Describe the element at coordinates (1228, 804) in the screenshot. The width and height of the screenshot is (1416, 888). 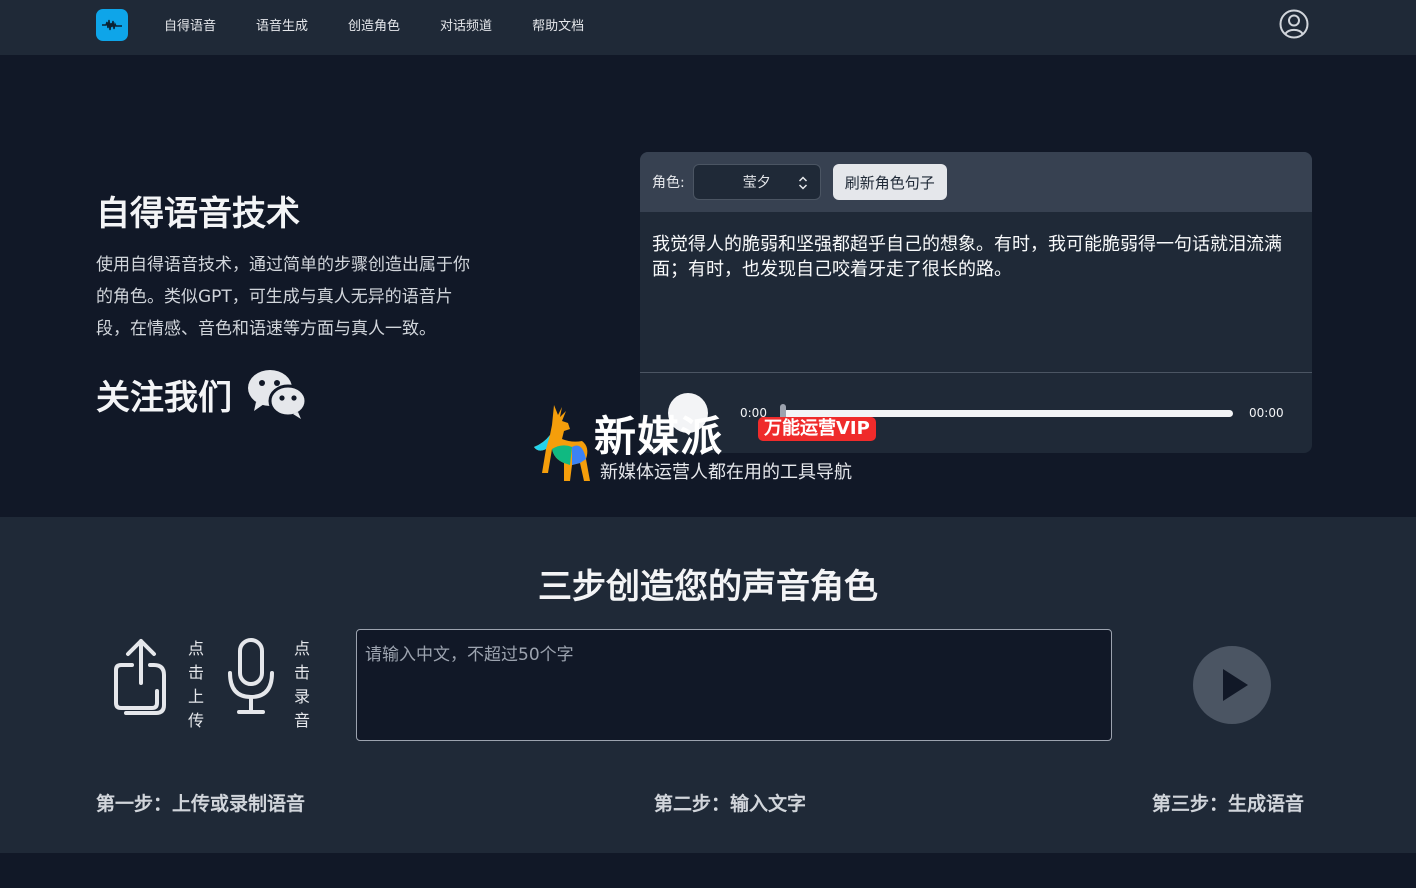
I see `step3-label: 第三步：生成语音` at that location.